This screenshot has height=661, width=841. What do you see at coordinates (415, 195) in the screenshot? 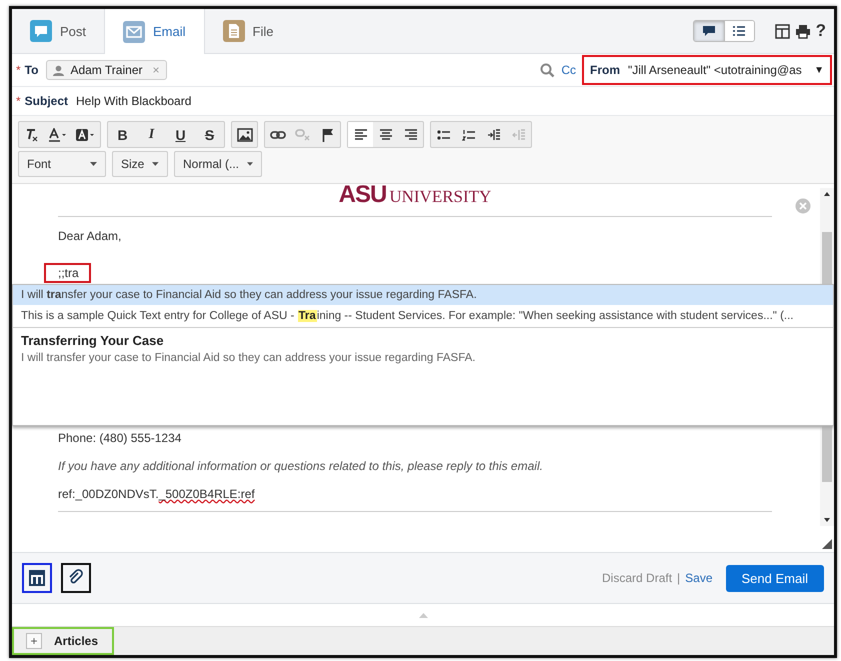
I see `university-logo: ASU UNIVERSITY` at bounding box center [415, 195].